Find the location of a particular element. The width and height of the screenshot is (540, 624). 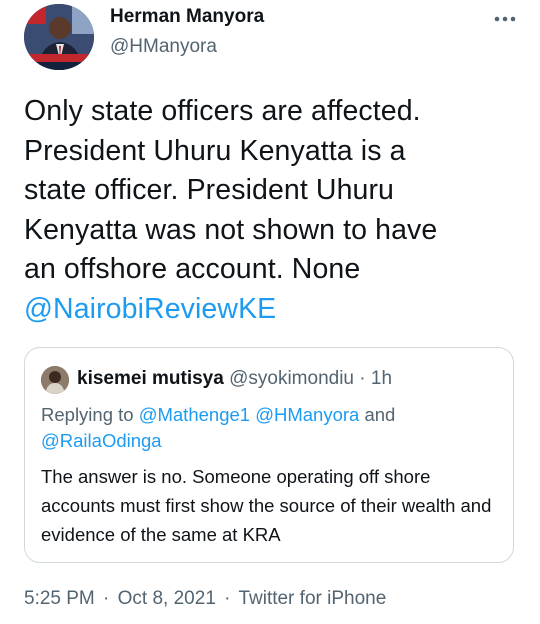

quote-author-name: kisemei mutisya is located at coordinates (150, 378).